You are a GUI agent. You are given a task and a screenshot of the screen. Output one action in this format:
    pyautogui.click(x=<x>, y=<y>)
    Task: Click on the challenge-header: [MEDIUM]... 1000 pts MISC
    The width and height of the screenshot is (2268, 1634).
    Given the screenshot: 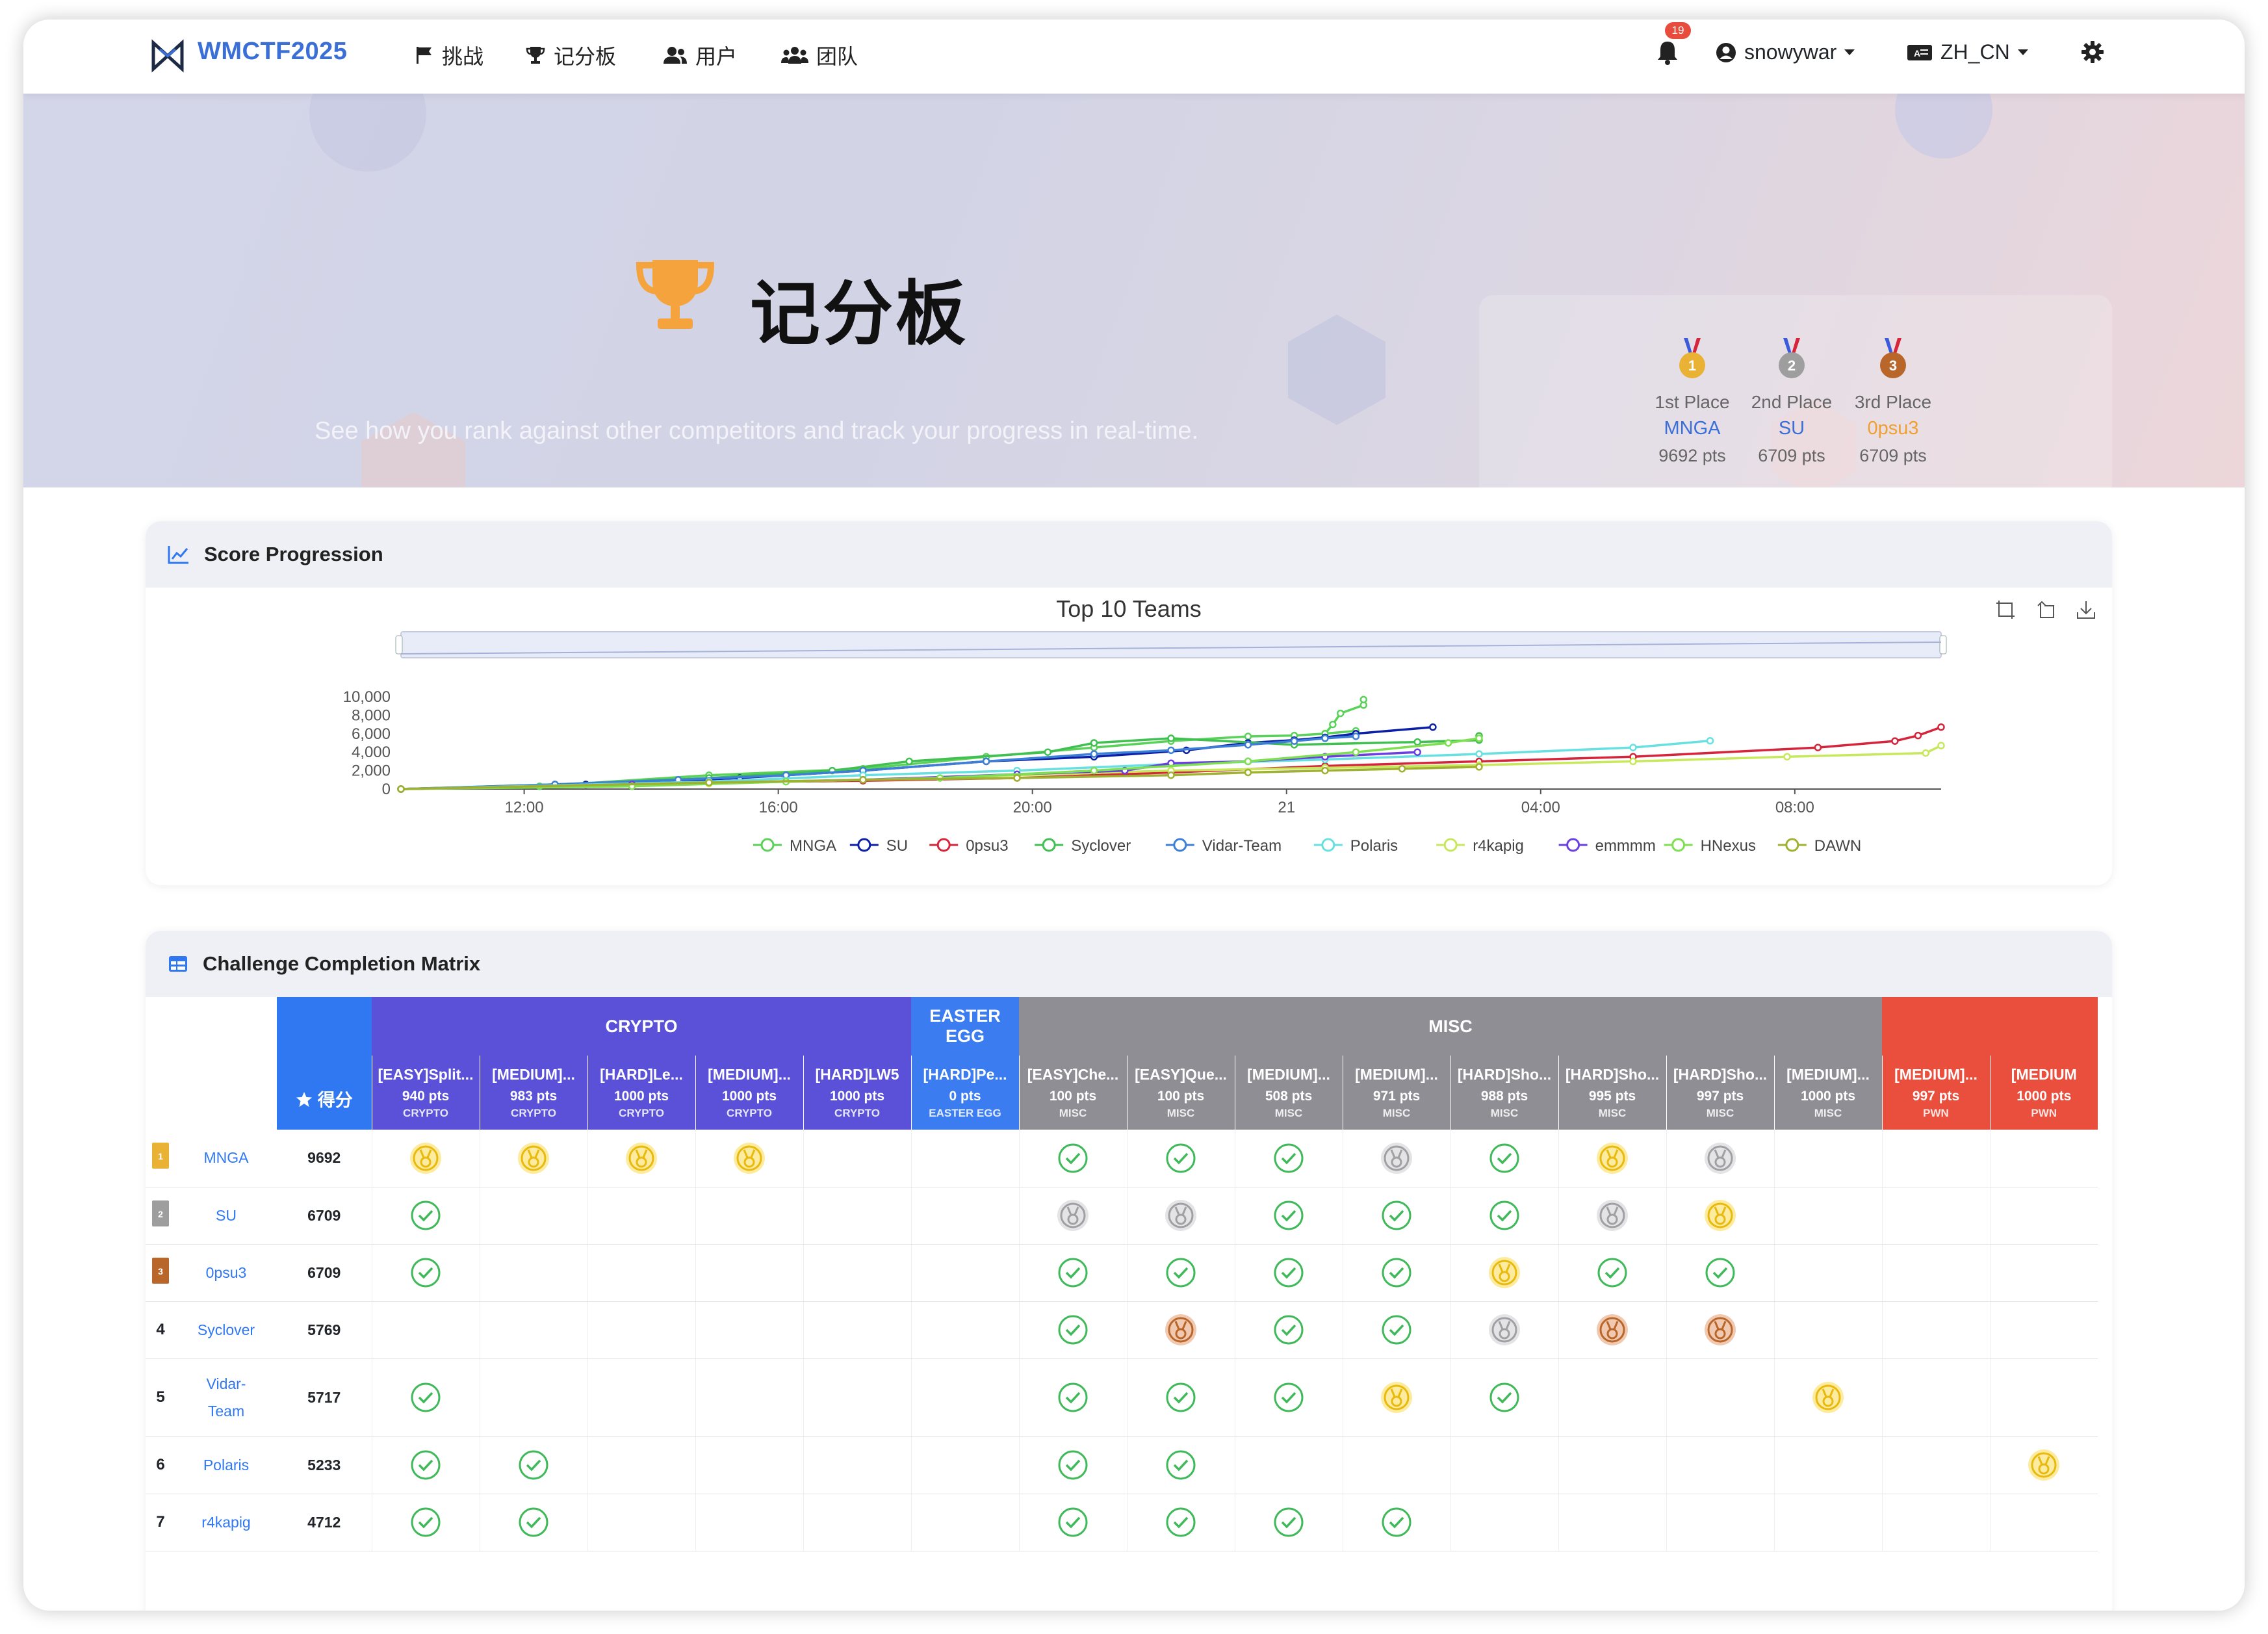 What is the action you would take?
    pyautogui.click(x=1828, y=1093)
    